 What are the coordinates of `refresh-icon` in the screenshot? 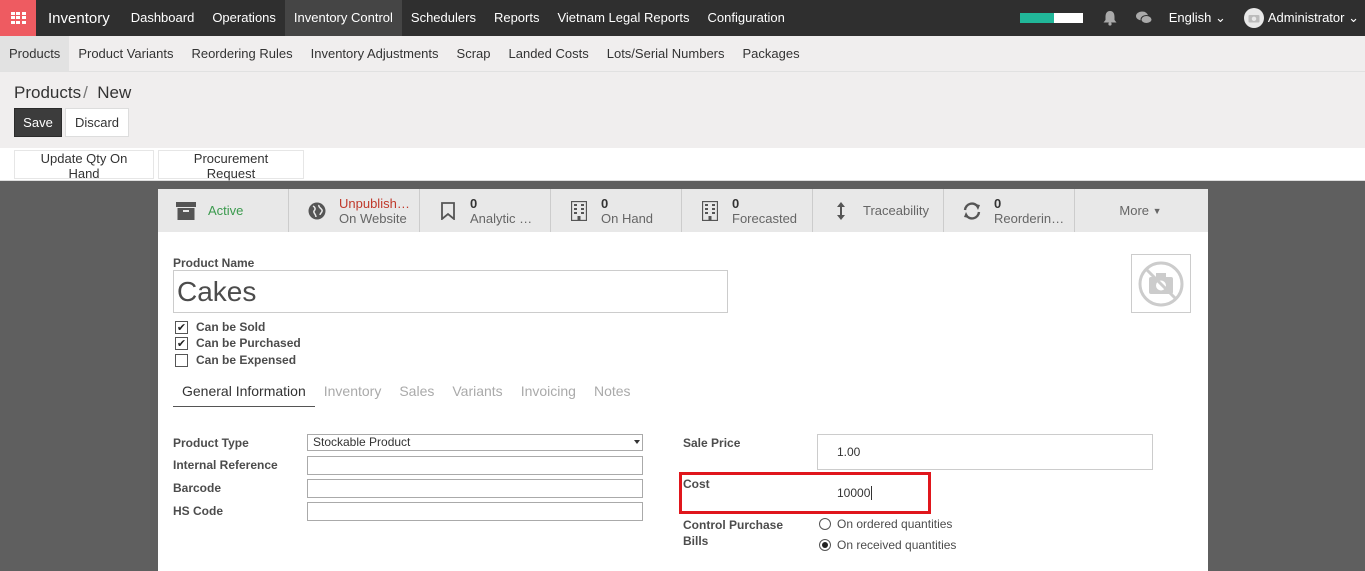 It's located at (972, 211).